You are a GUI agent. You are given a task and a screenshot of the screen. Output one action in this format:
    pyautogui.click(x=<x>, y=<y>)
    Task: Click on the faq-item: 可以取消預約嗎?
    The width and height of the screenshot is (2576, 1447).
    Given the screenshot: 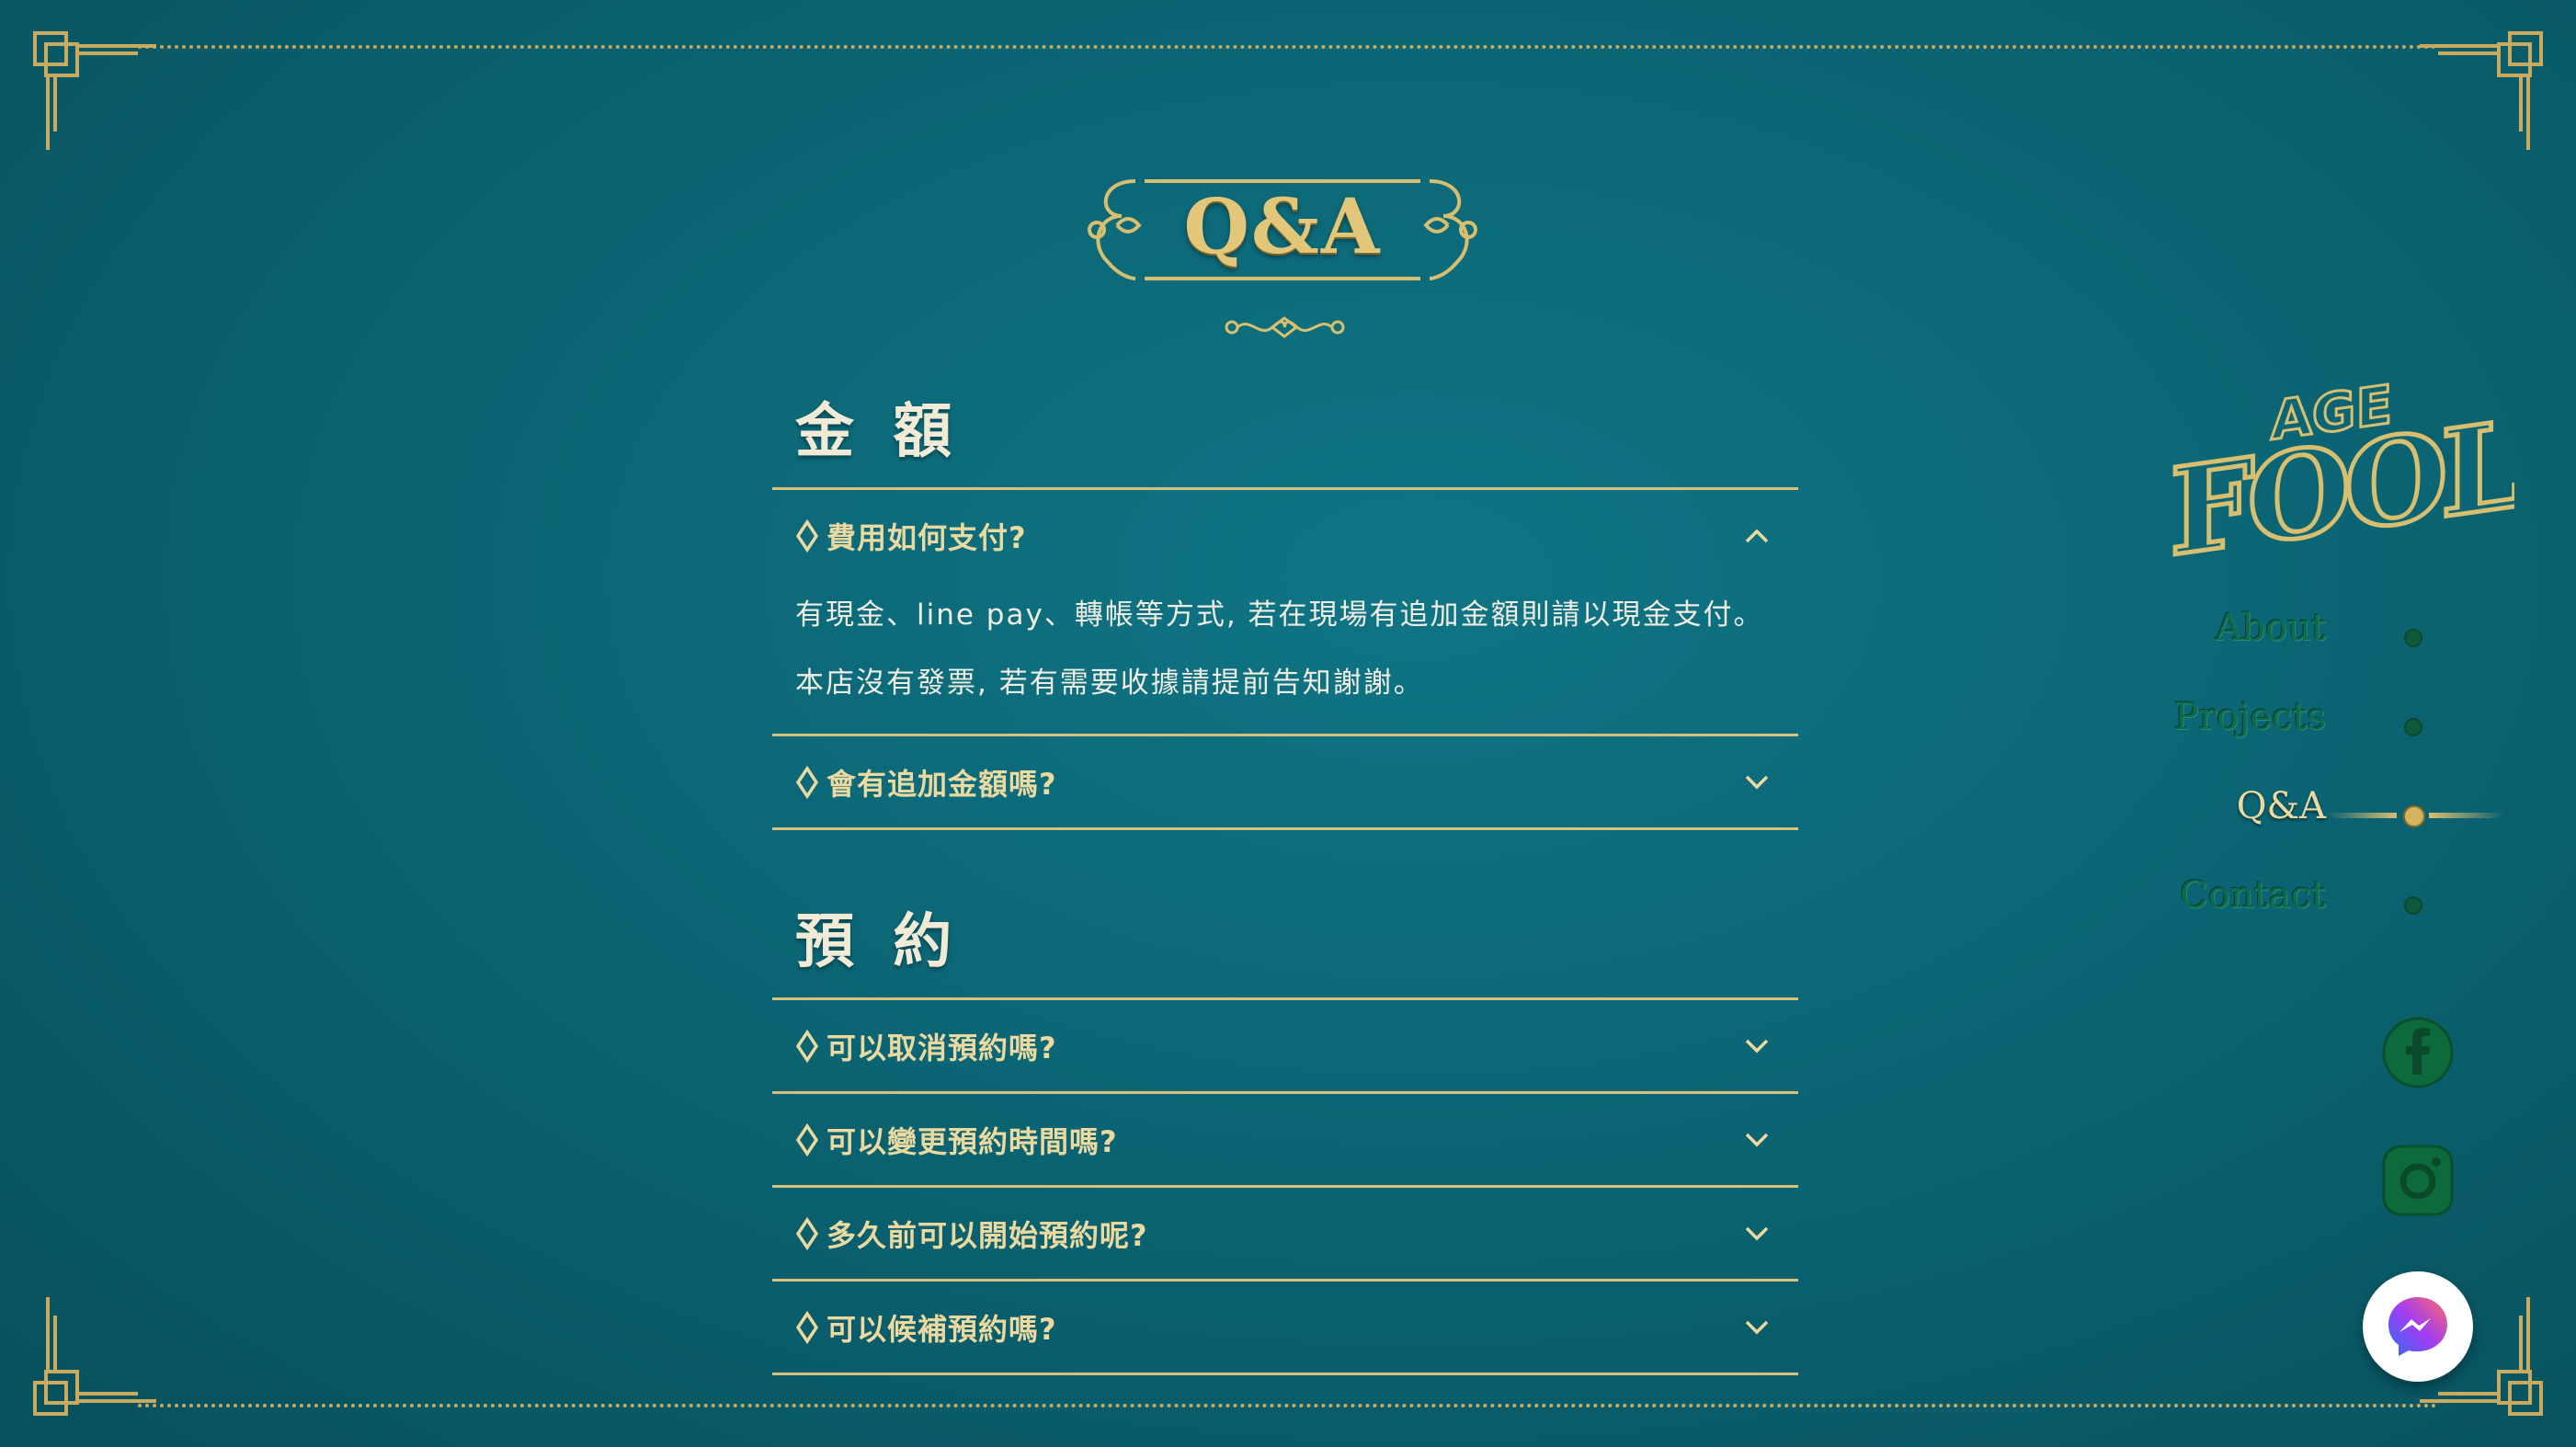 What is the action you would take?
    pyautogui.click(x=1285, y=1044)
    